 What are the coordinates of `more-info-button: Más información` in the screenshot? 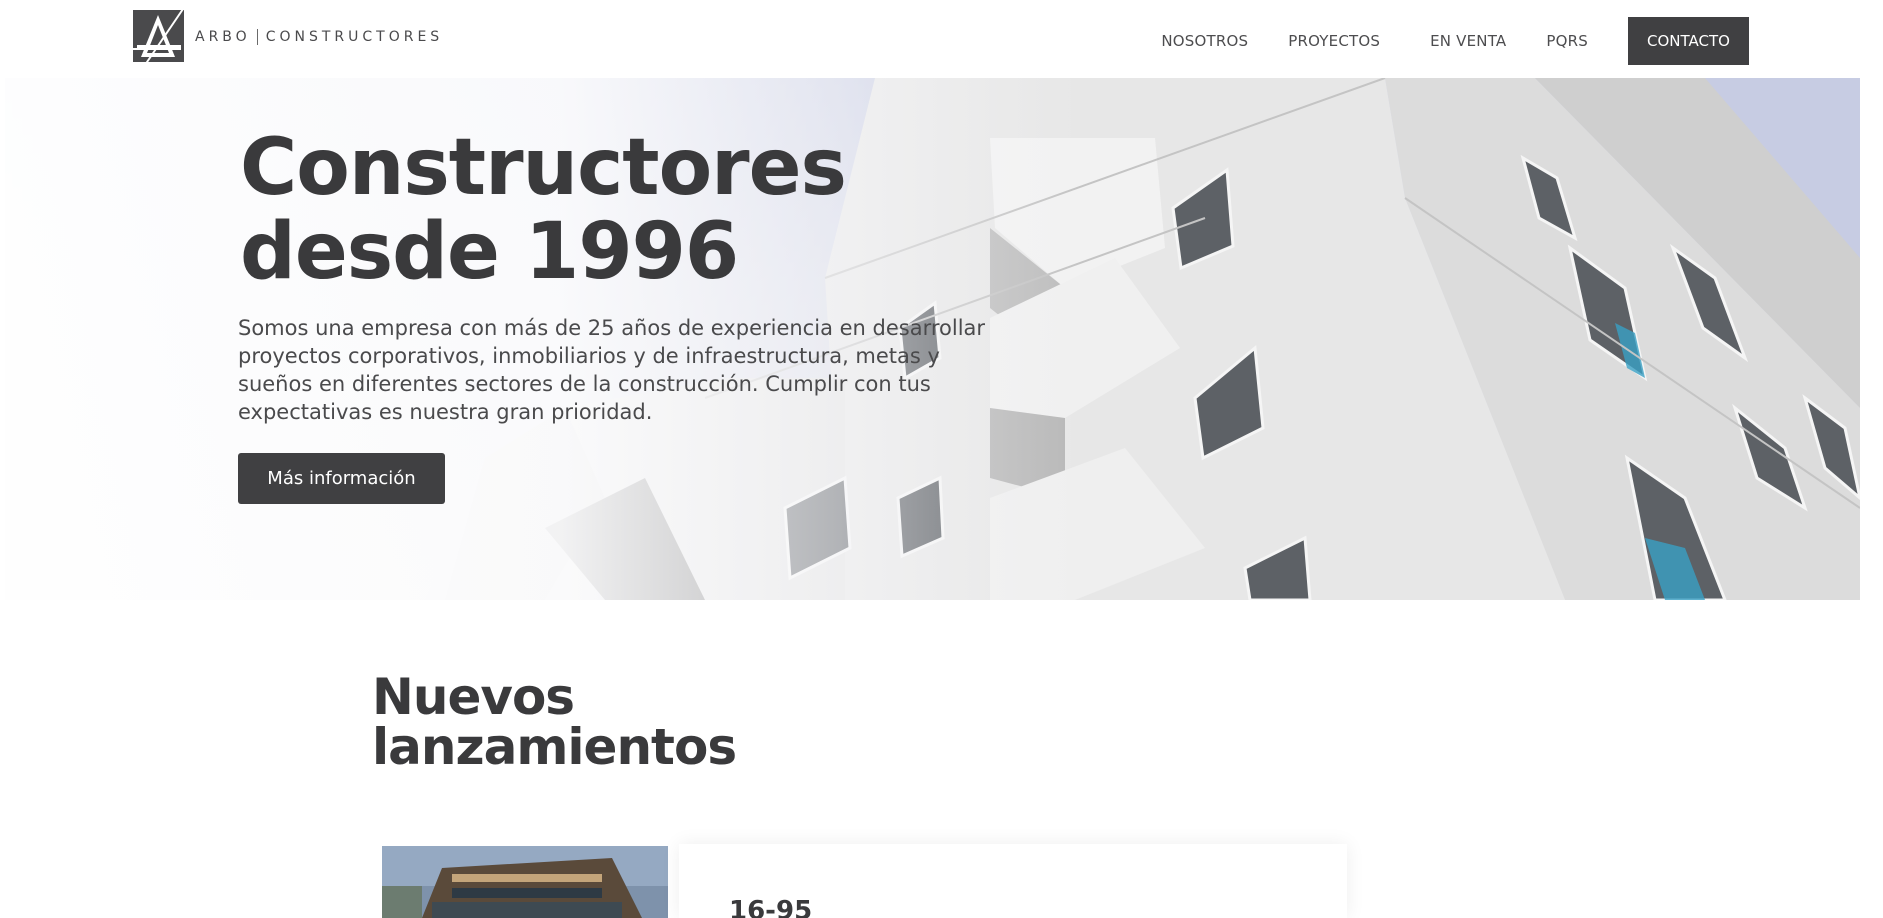 It's located at (341, 478).